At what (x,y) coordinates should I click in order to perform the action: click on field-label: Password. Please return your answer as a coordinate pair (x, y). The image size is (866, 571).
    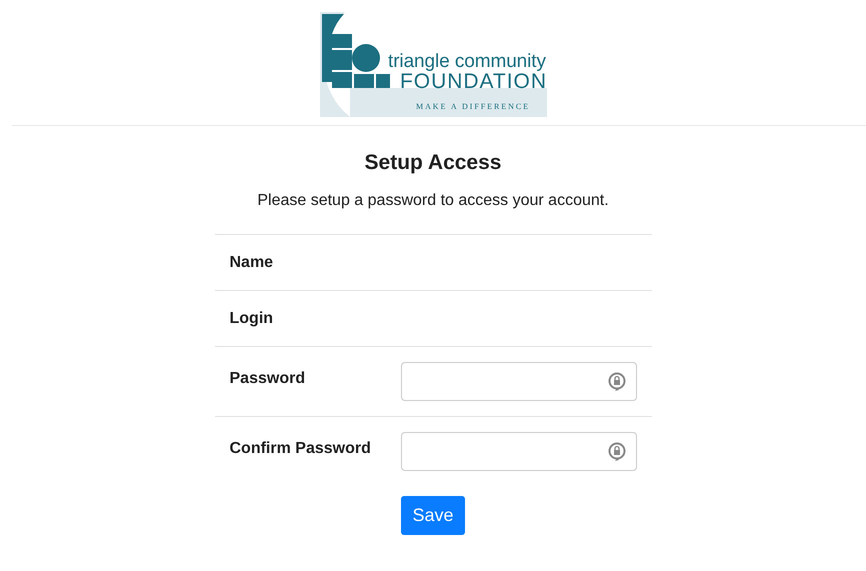
    Looking at the image, I should click on (268, 379).